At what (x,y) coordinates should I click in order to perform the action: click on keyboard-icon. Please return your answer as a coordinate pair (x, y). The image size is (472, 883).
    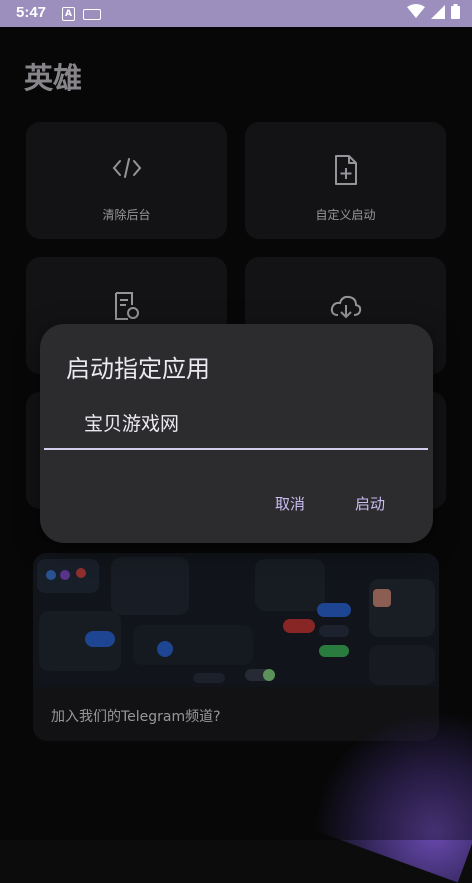
    Looking at the image, I should click on (92, 14).